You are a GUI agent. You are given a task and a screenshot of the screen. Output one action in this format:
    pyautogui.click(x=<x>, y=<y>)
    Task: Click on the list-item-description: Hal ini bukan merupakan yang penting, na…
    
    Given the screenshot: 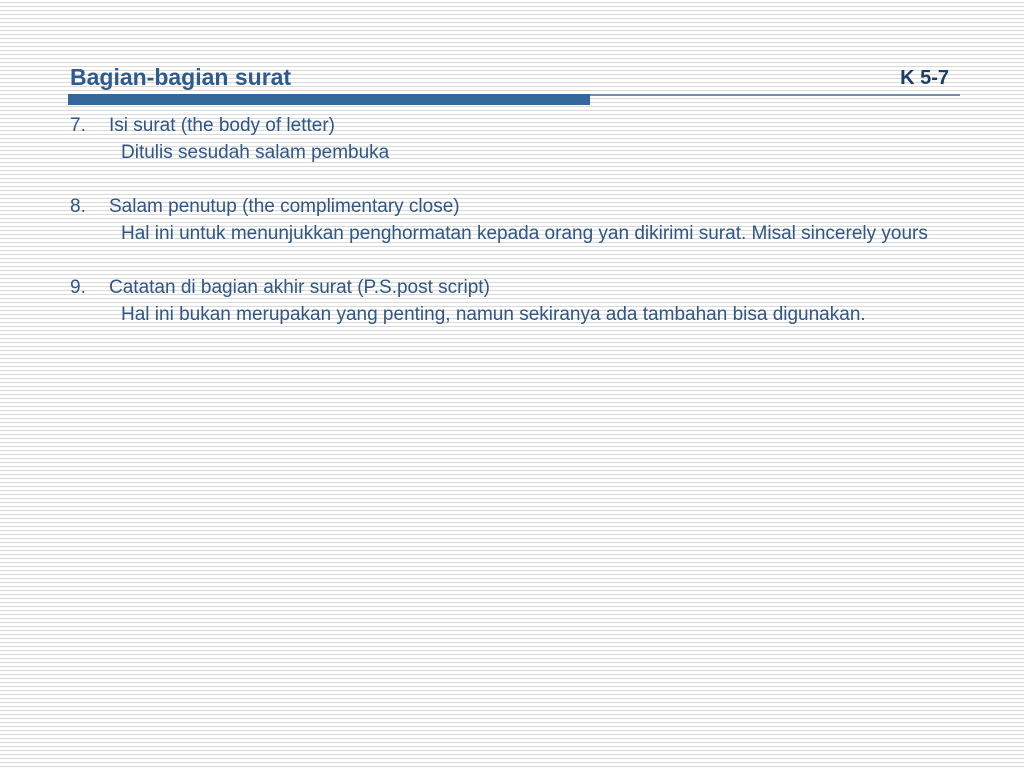 What is the action you would take?
    pyautogui.click(x=493, y=314)
    